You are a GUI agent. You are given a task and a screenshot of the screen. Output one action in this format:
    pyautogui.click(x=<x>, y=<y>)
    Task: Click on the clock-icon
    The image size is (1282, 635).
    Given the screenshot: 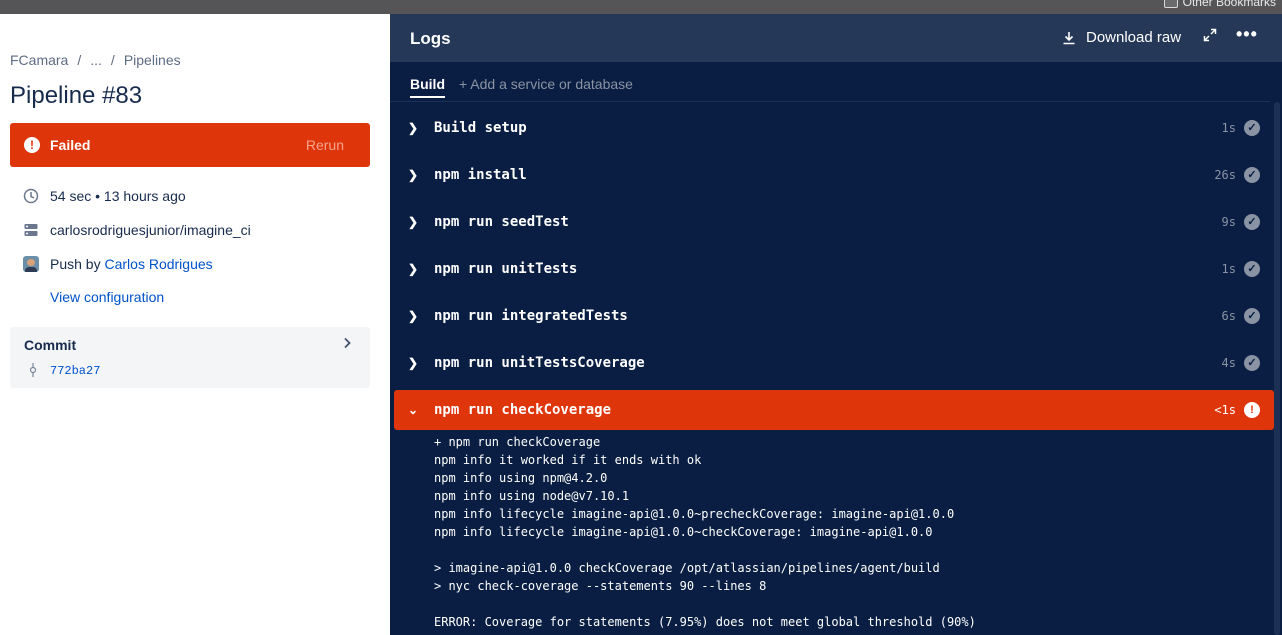 What is the action you would take?
    pyautogui.click(x=31, y=196)
    